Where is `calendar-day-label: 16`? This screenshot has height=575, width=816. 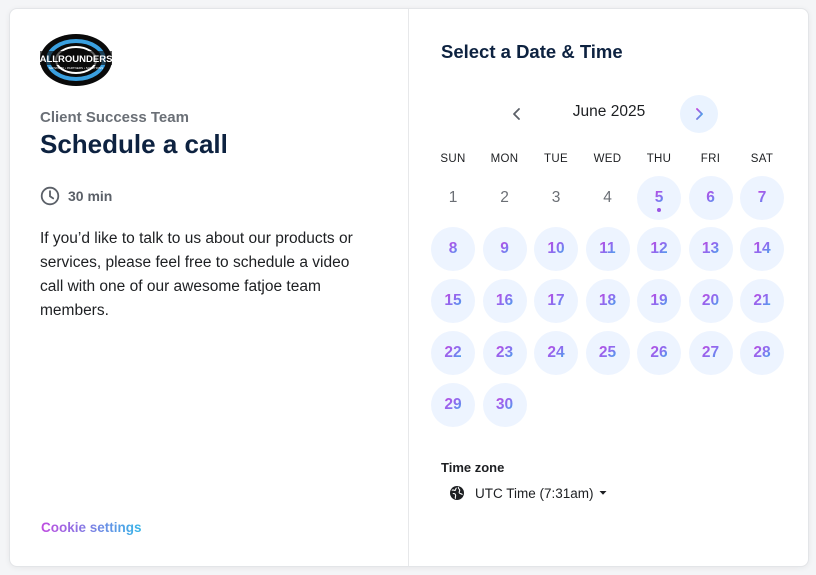 calendar-day-label: 16 is located at coordinates (504, 300).